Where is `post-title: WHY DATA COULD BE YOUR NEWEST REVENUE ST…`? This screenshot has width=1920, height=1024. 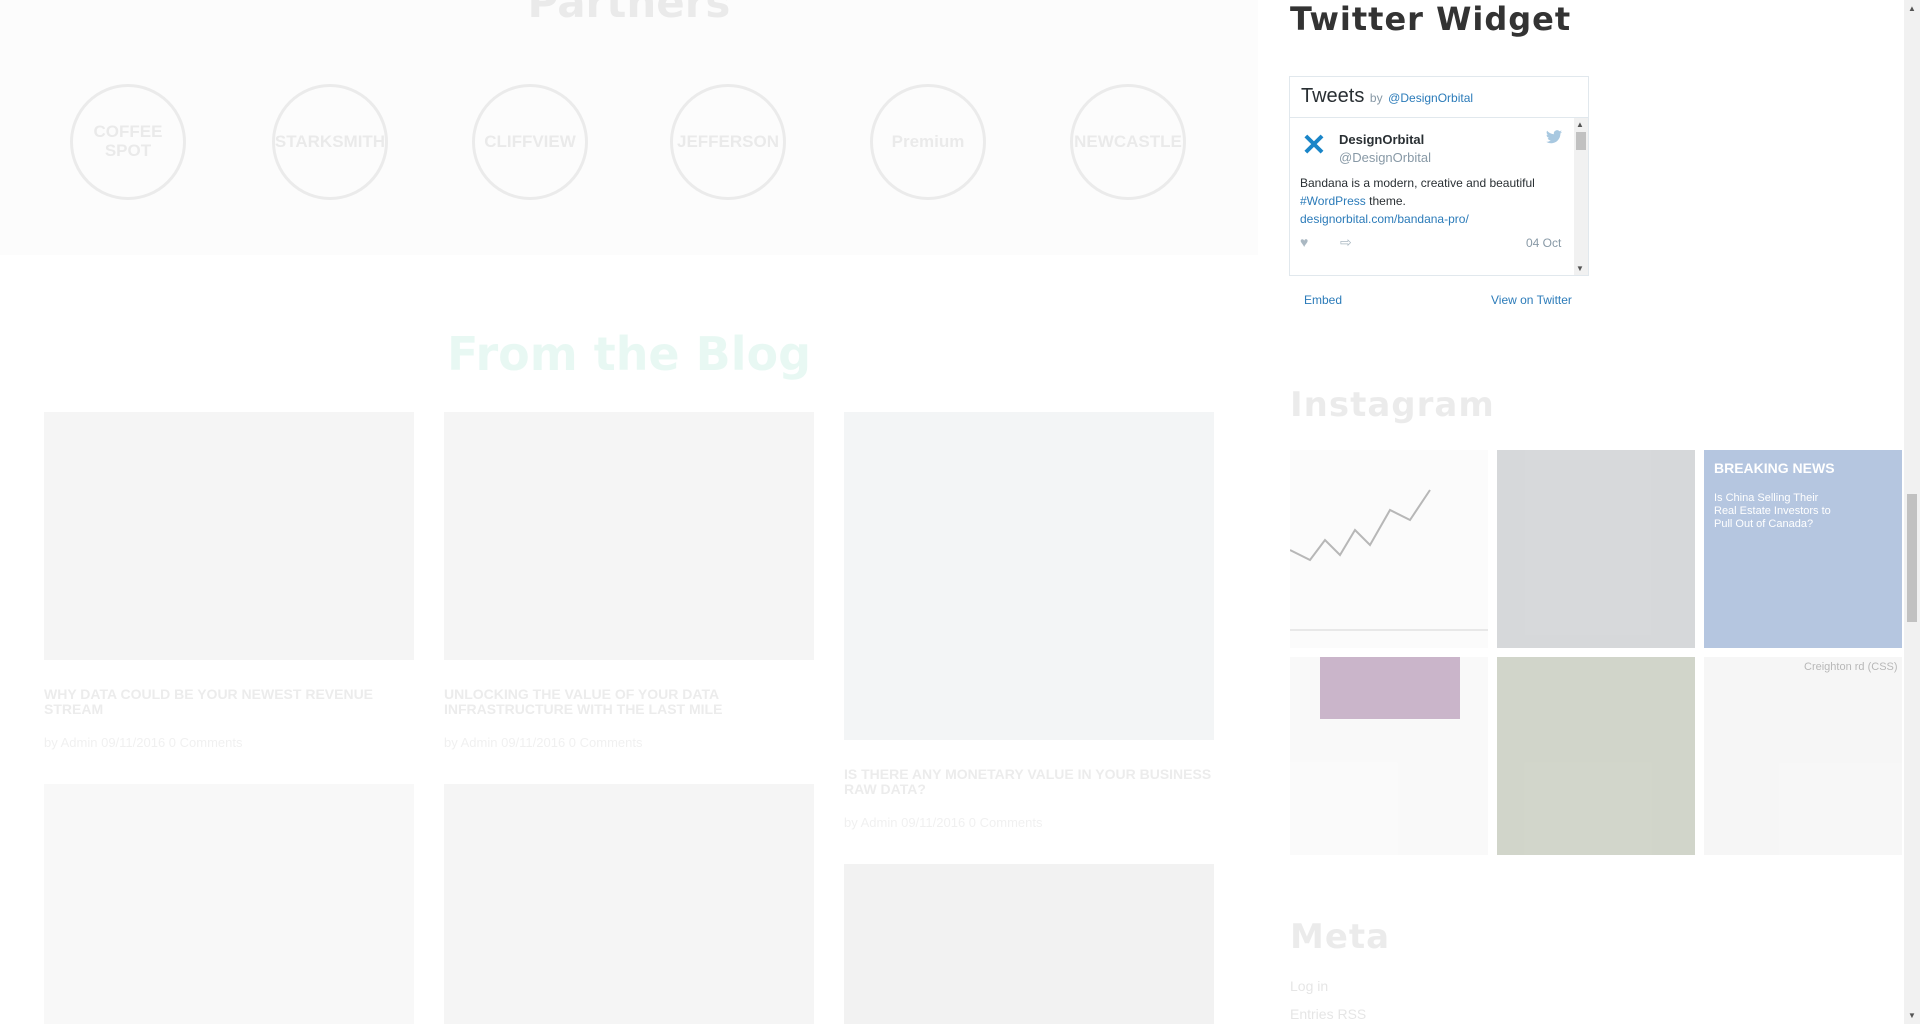 post-title: WHY DATA COULD BE YOUR NEWEST REVENUE ST… is located at coordinates (229, 702).